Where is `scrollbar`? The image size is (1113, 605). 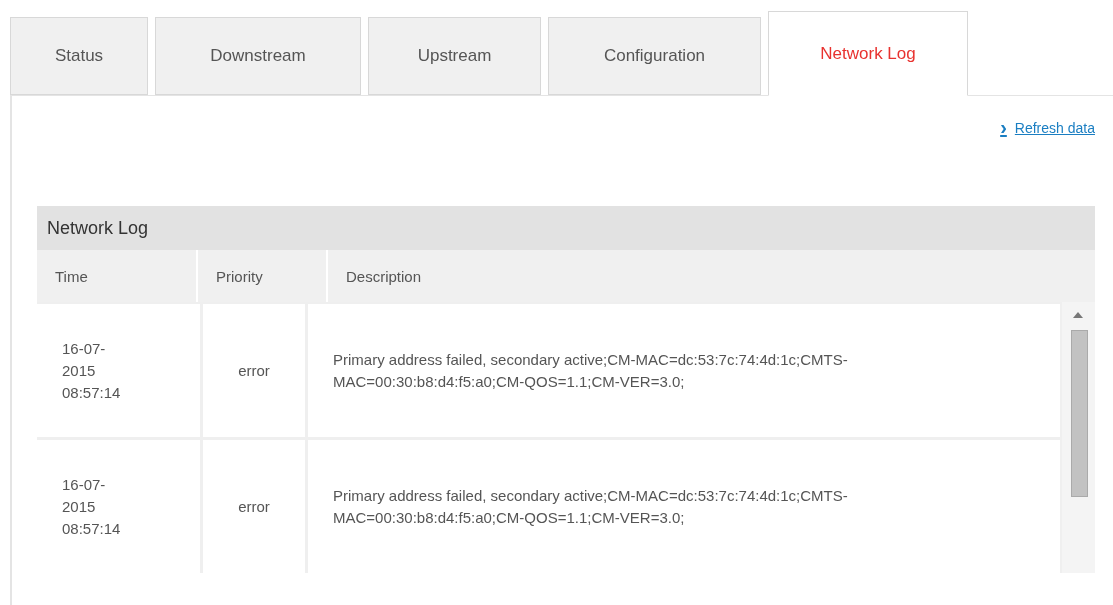
scrollbar is located at coordinates (1078, 437).